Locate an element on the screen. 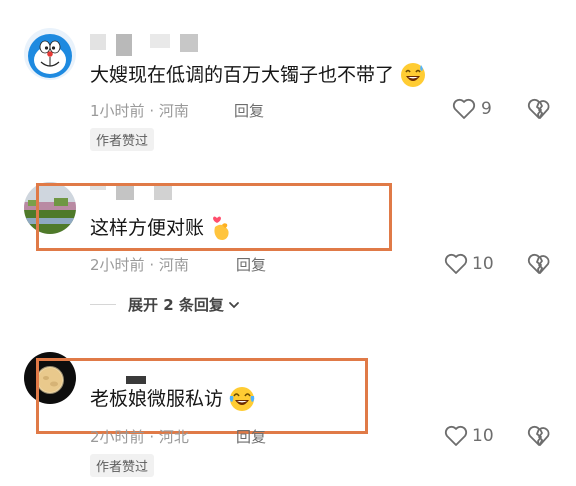 The width and height of the screenshot is (576, 486). comment-meta: 2小时前 · 河北 is located at coordinates (139, 436).